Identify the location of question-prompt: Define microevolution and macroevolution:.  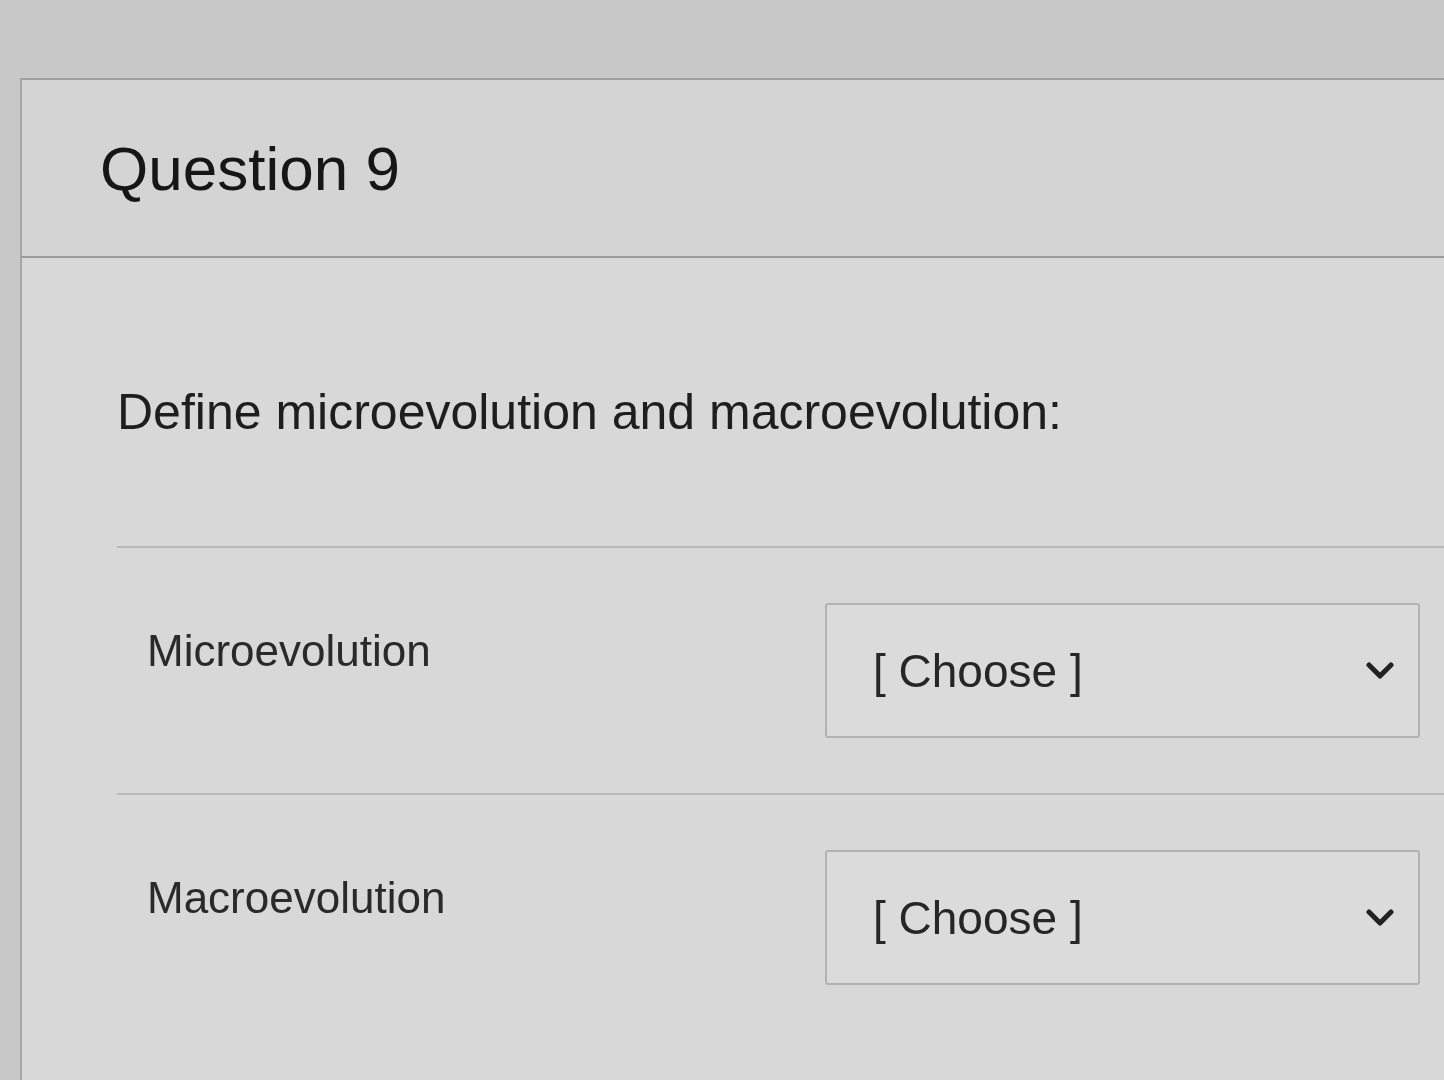
(590, 412).